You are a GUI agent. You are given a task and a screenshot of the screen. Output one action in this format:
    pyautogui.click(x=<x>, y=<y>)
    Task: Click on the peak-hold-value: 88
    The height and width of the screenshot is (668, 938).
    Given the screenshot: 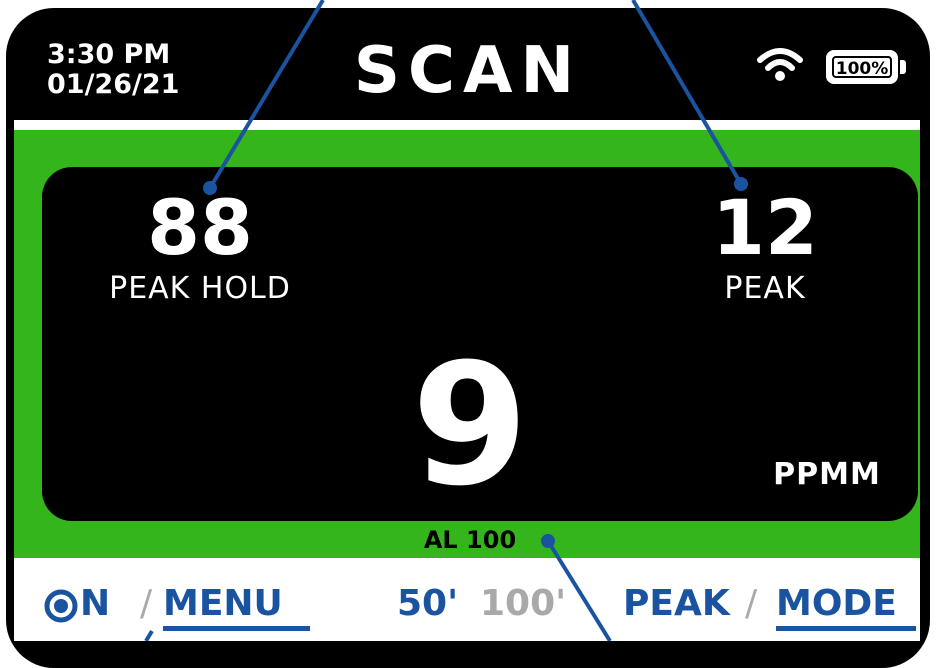 What is the action you would take?
    pyautogui.click(x=200, y=227)
    